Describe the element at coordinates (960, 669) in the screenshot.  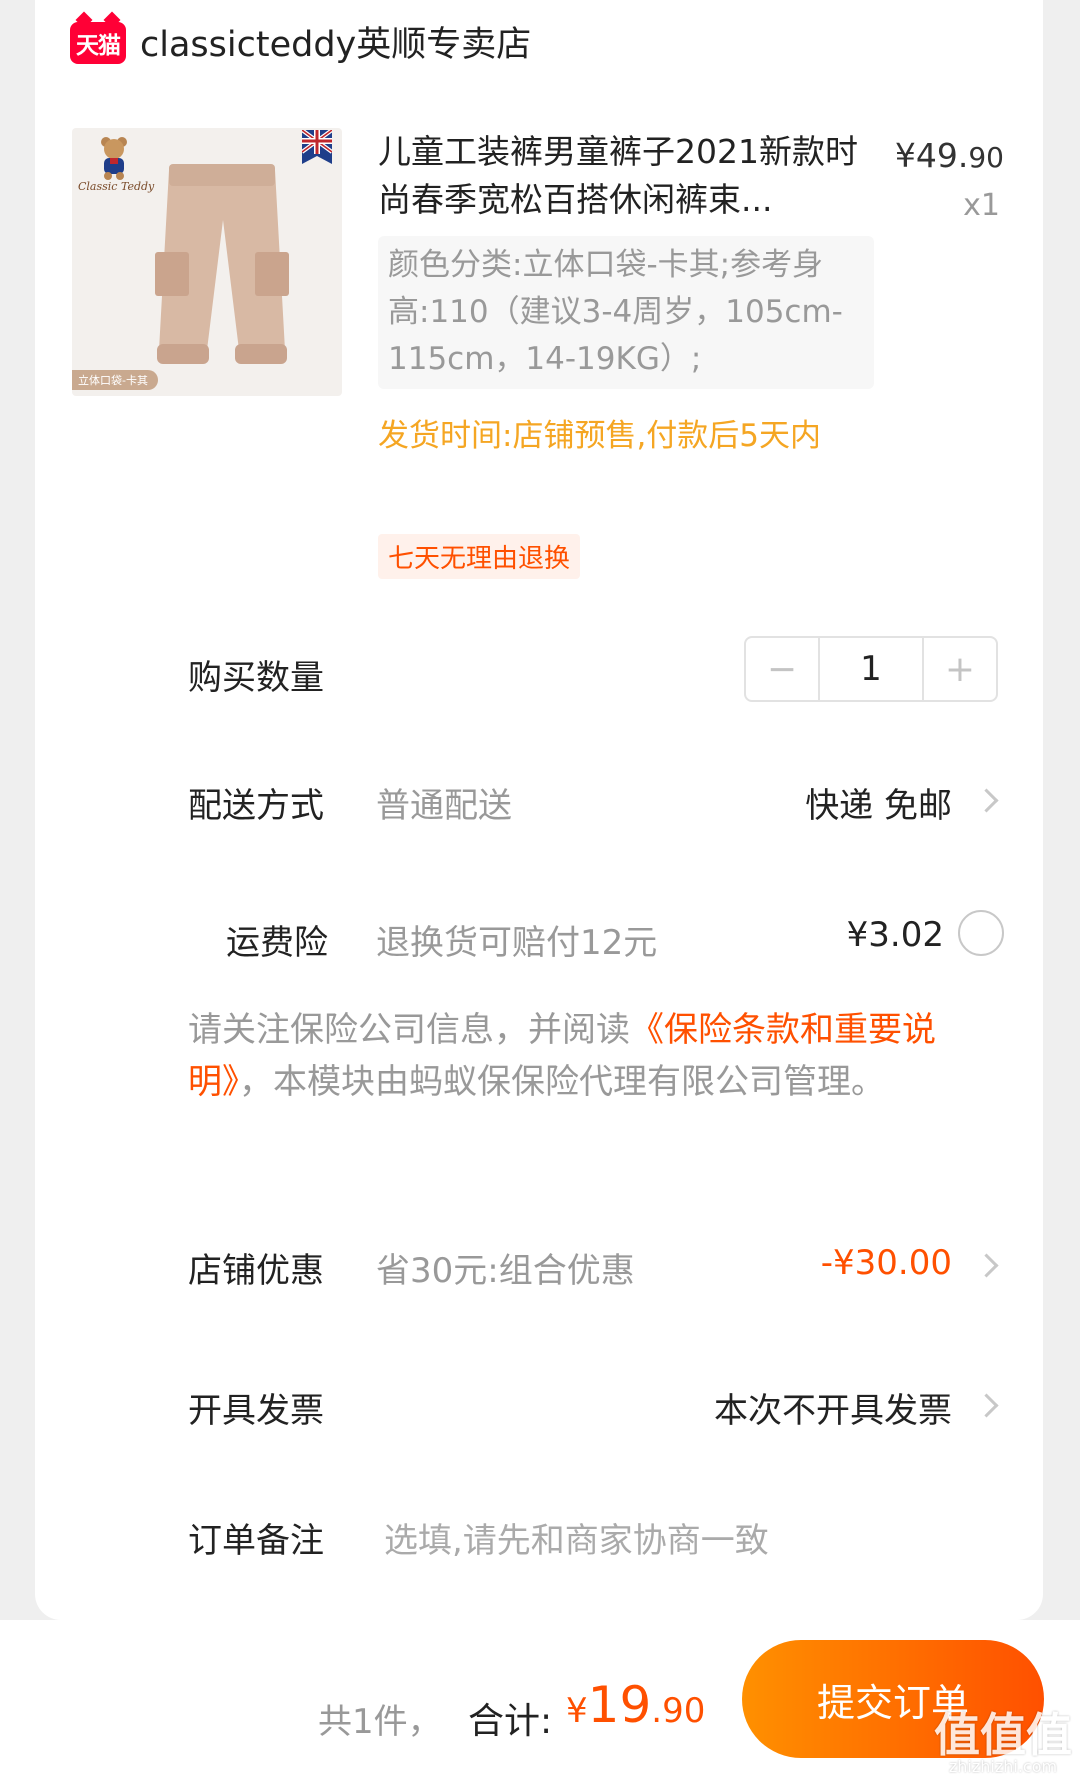
I see `quantity-plus-button: +` at that location.